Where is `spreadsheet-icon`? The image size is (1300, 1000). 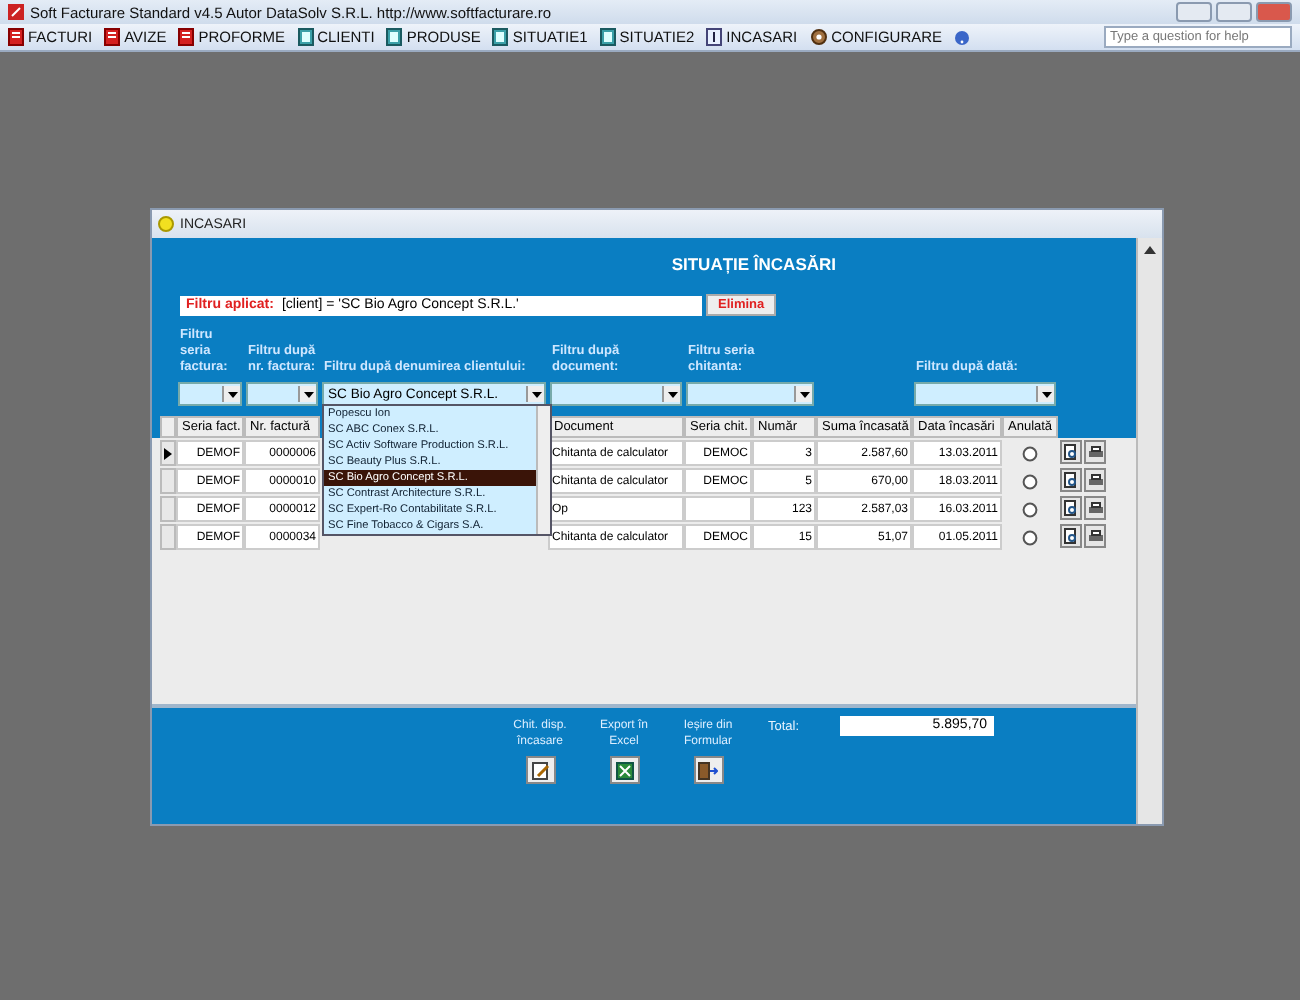
spreadsheet-icon is located at coordinates (624, 770).